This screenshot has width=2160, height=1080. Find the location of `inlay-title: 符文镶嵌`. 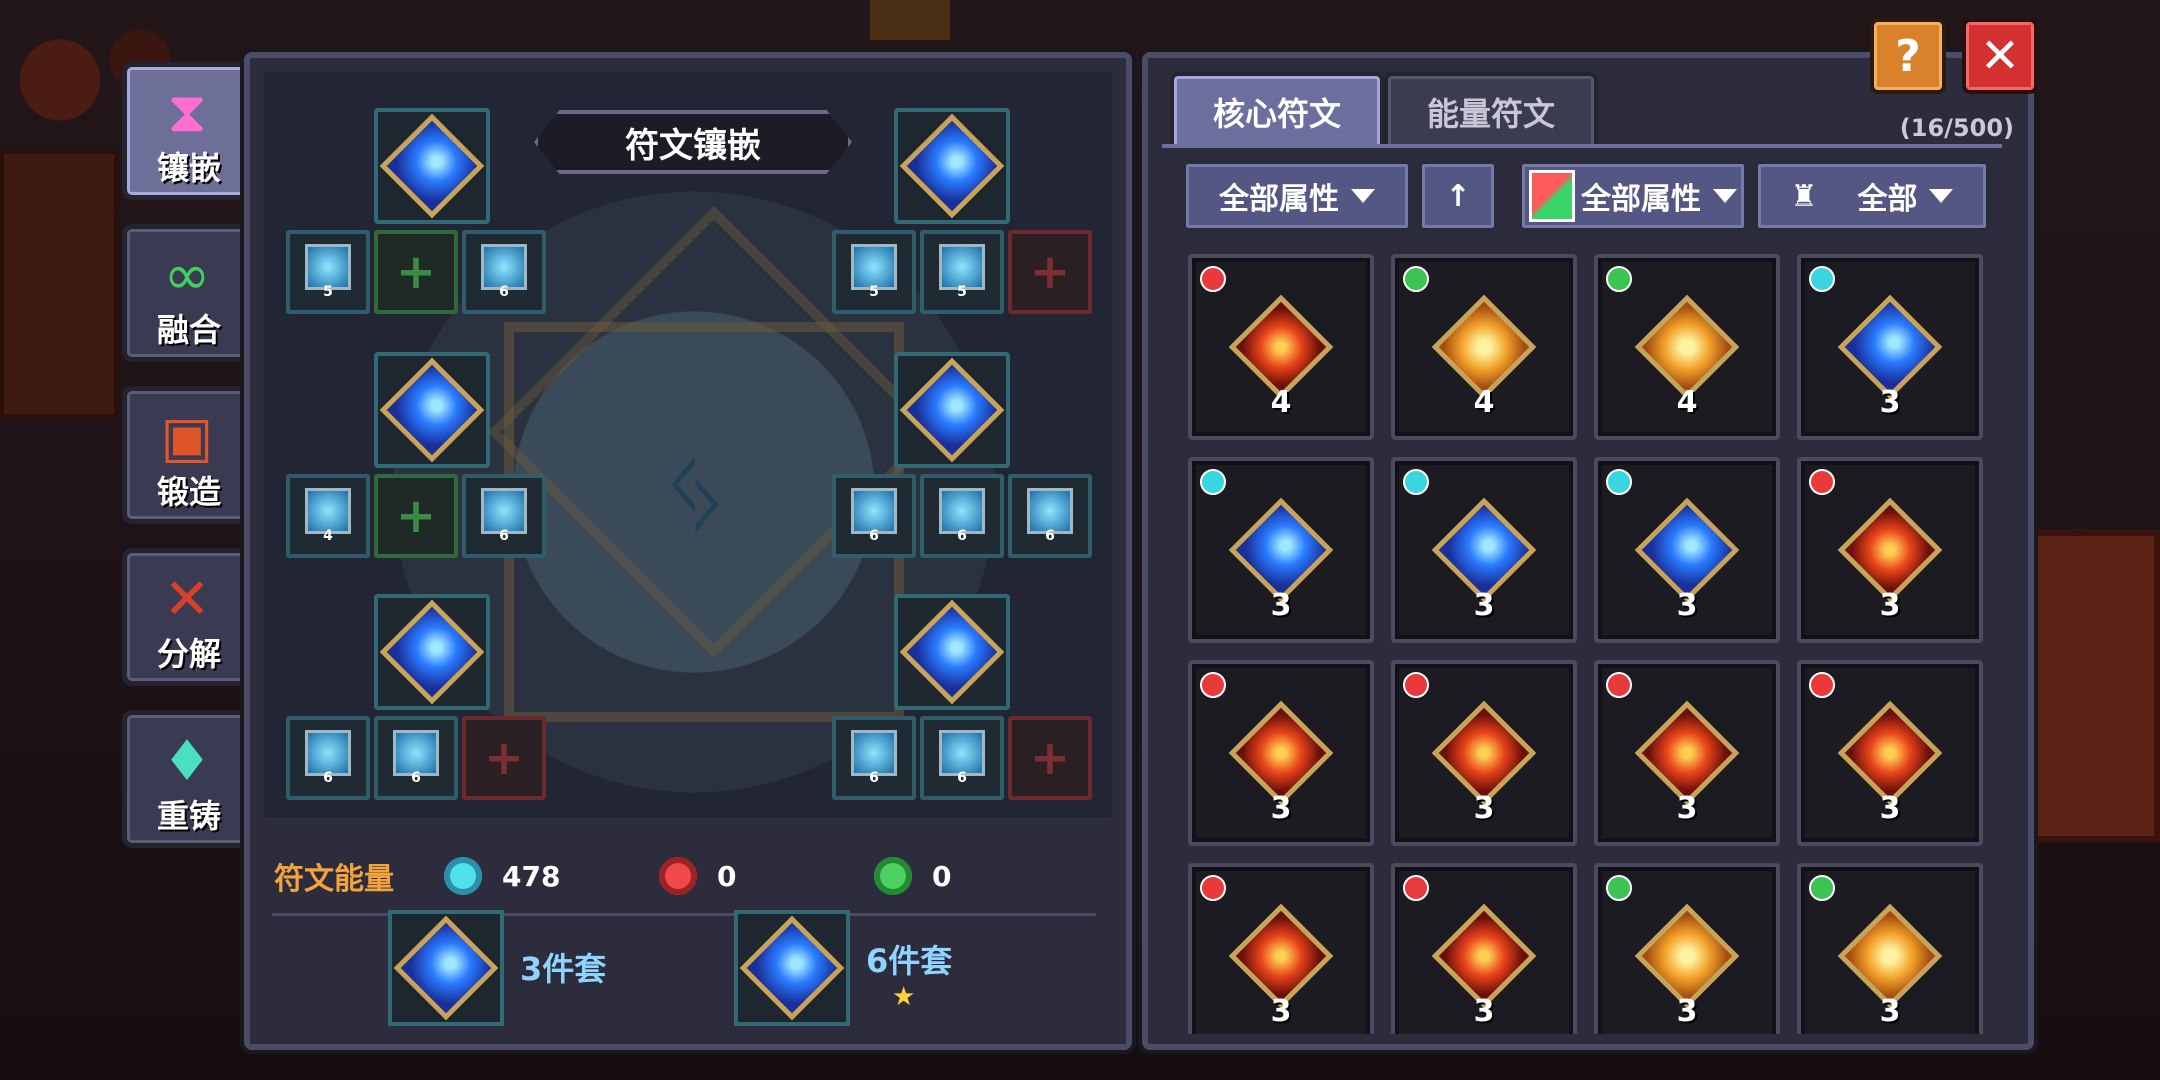

inlay-title: 符文镶嵌 is located at coordinates (693, 142).